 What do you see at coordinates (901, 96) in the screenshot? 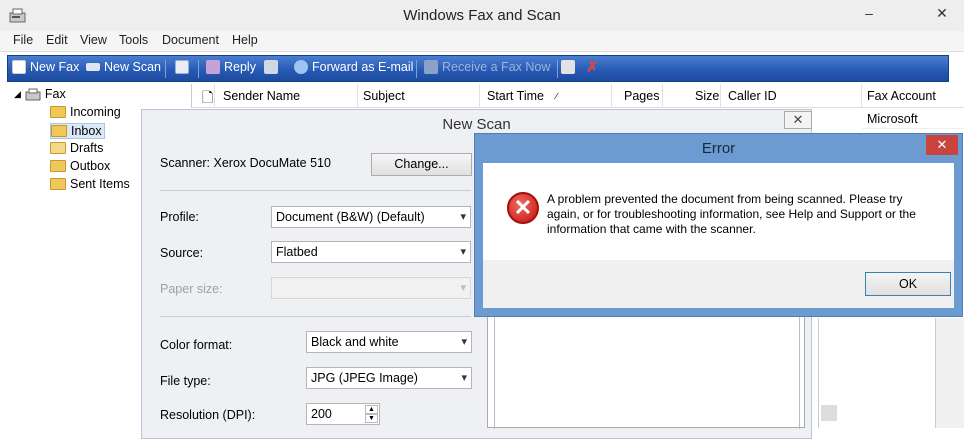
I see `column-fax-account: Fax Account` at bounding box center [901, 96].